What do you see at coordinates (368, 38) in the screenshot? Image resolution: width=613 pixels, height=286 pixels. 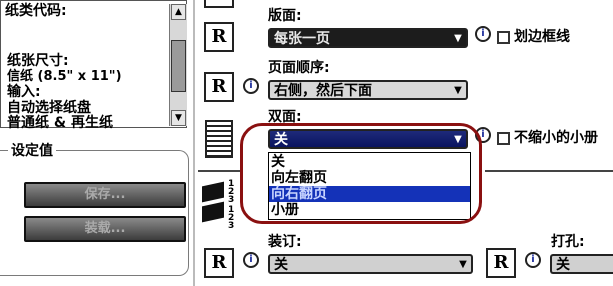 I see `pages-select: 每张一页 ▼` at bounding box center [368, 38].